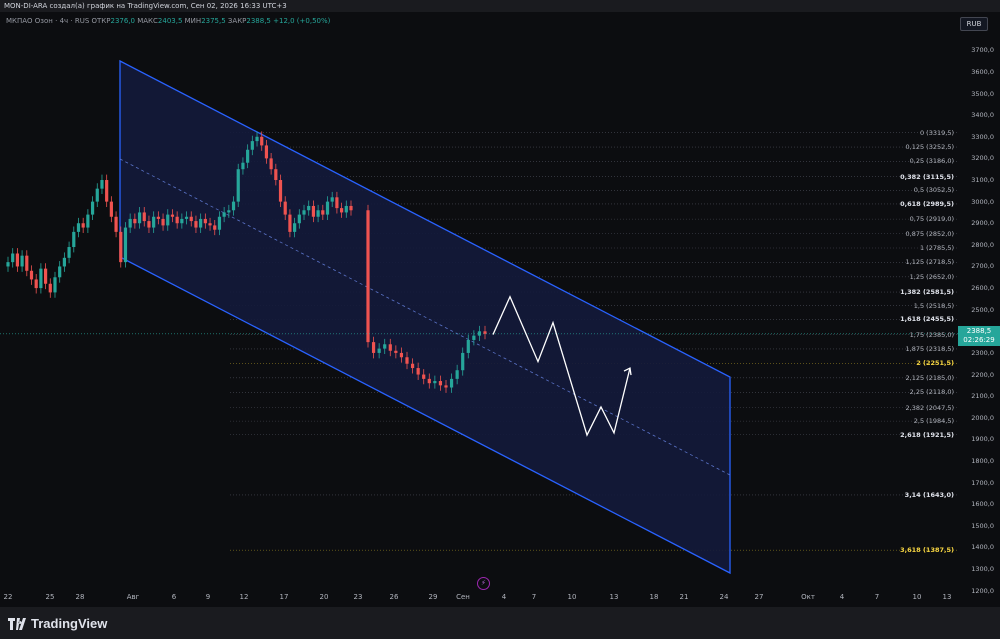 This screenshot has width=1000, height=639. What do you see at coordinates (122, 21) in the screenshot?
I see `open-value: 2376,0` at bounding box center [122, 21].